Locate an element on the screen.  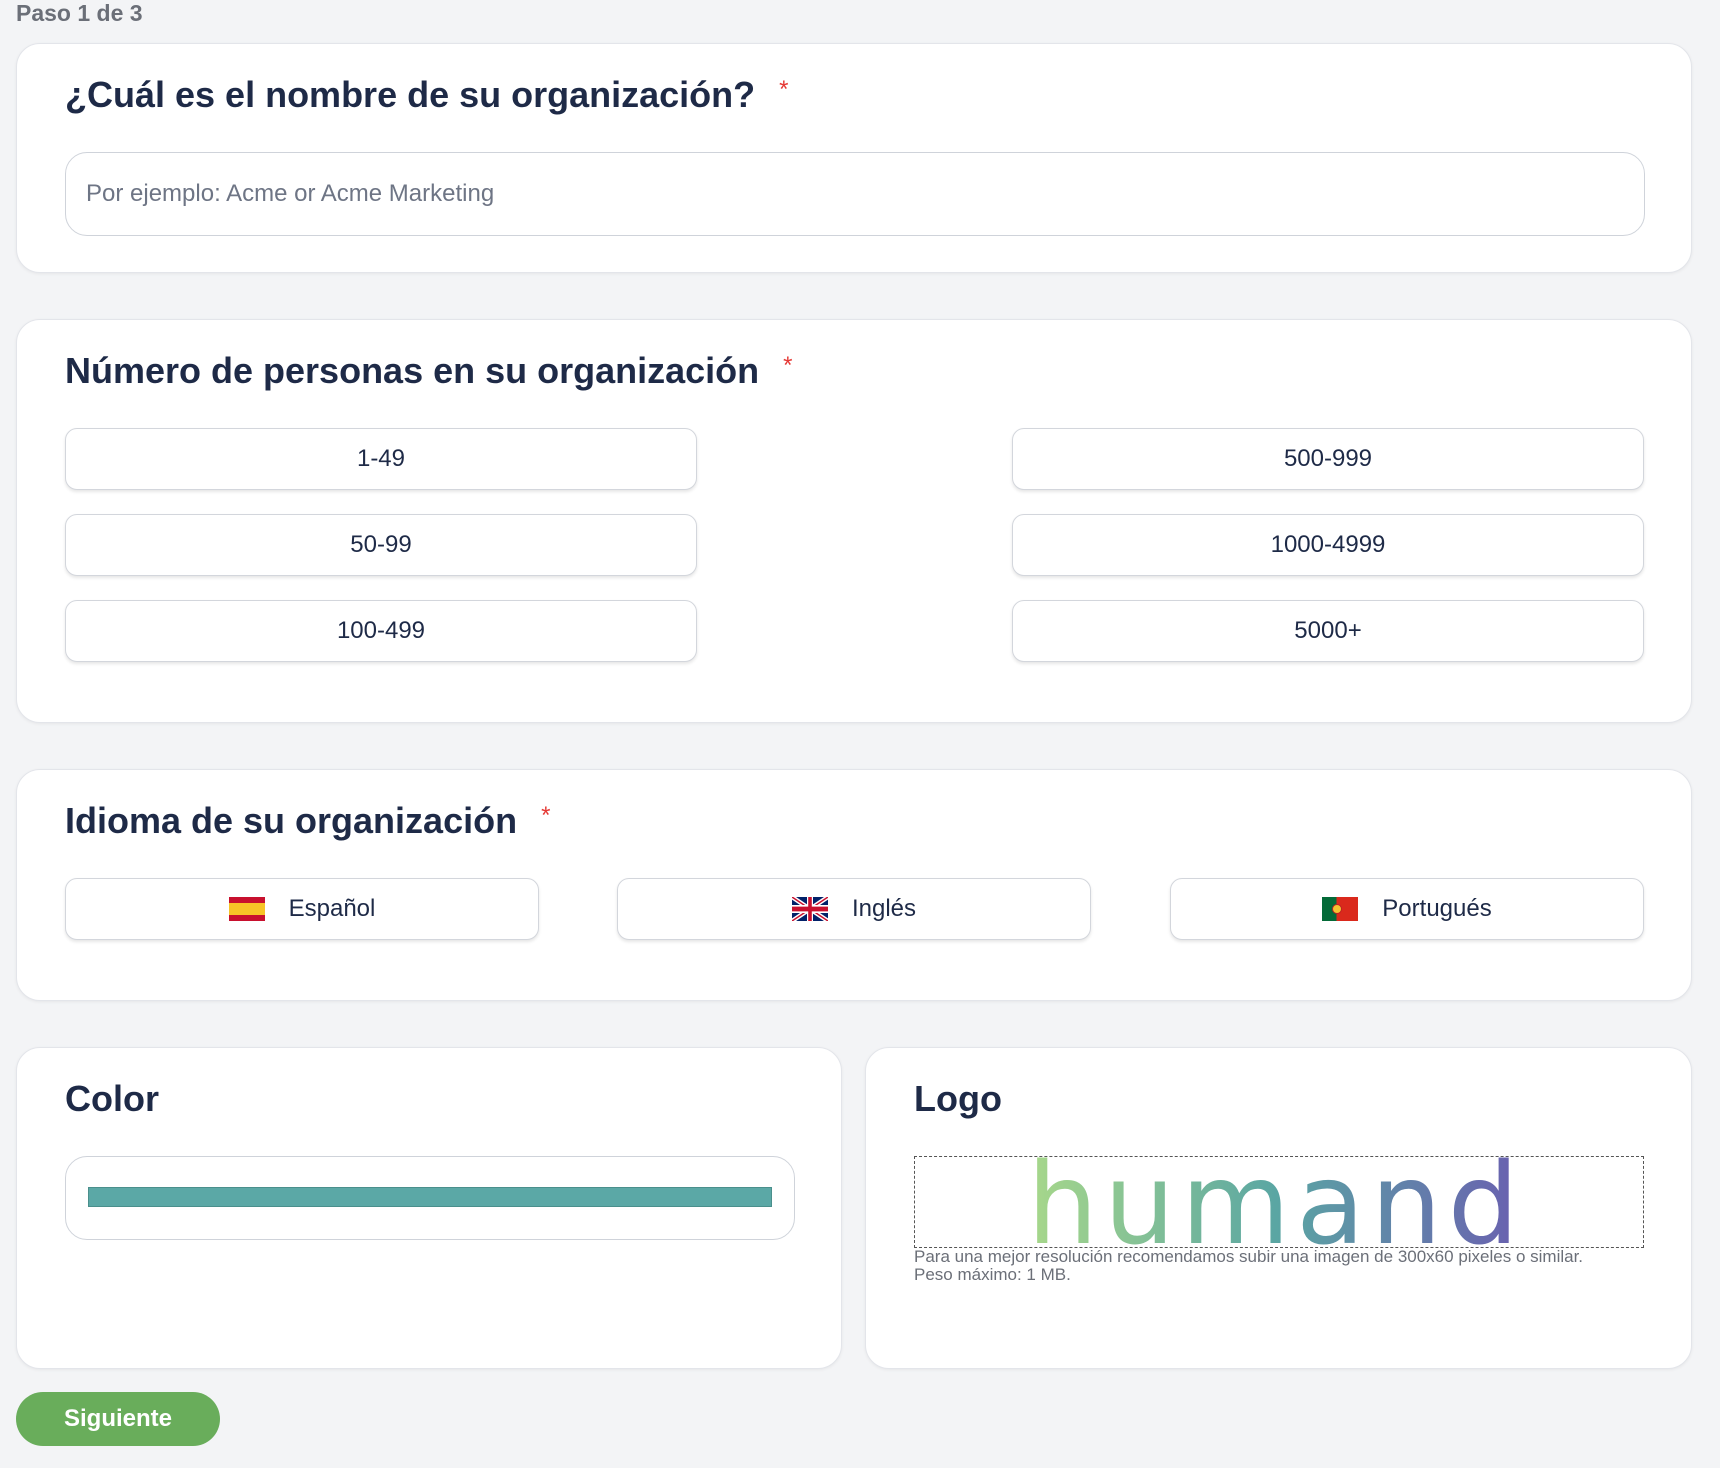
language-option-spanish: Español is located at coordinates (302, 909).